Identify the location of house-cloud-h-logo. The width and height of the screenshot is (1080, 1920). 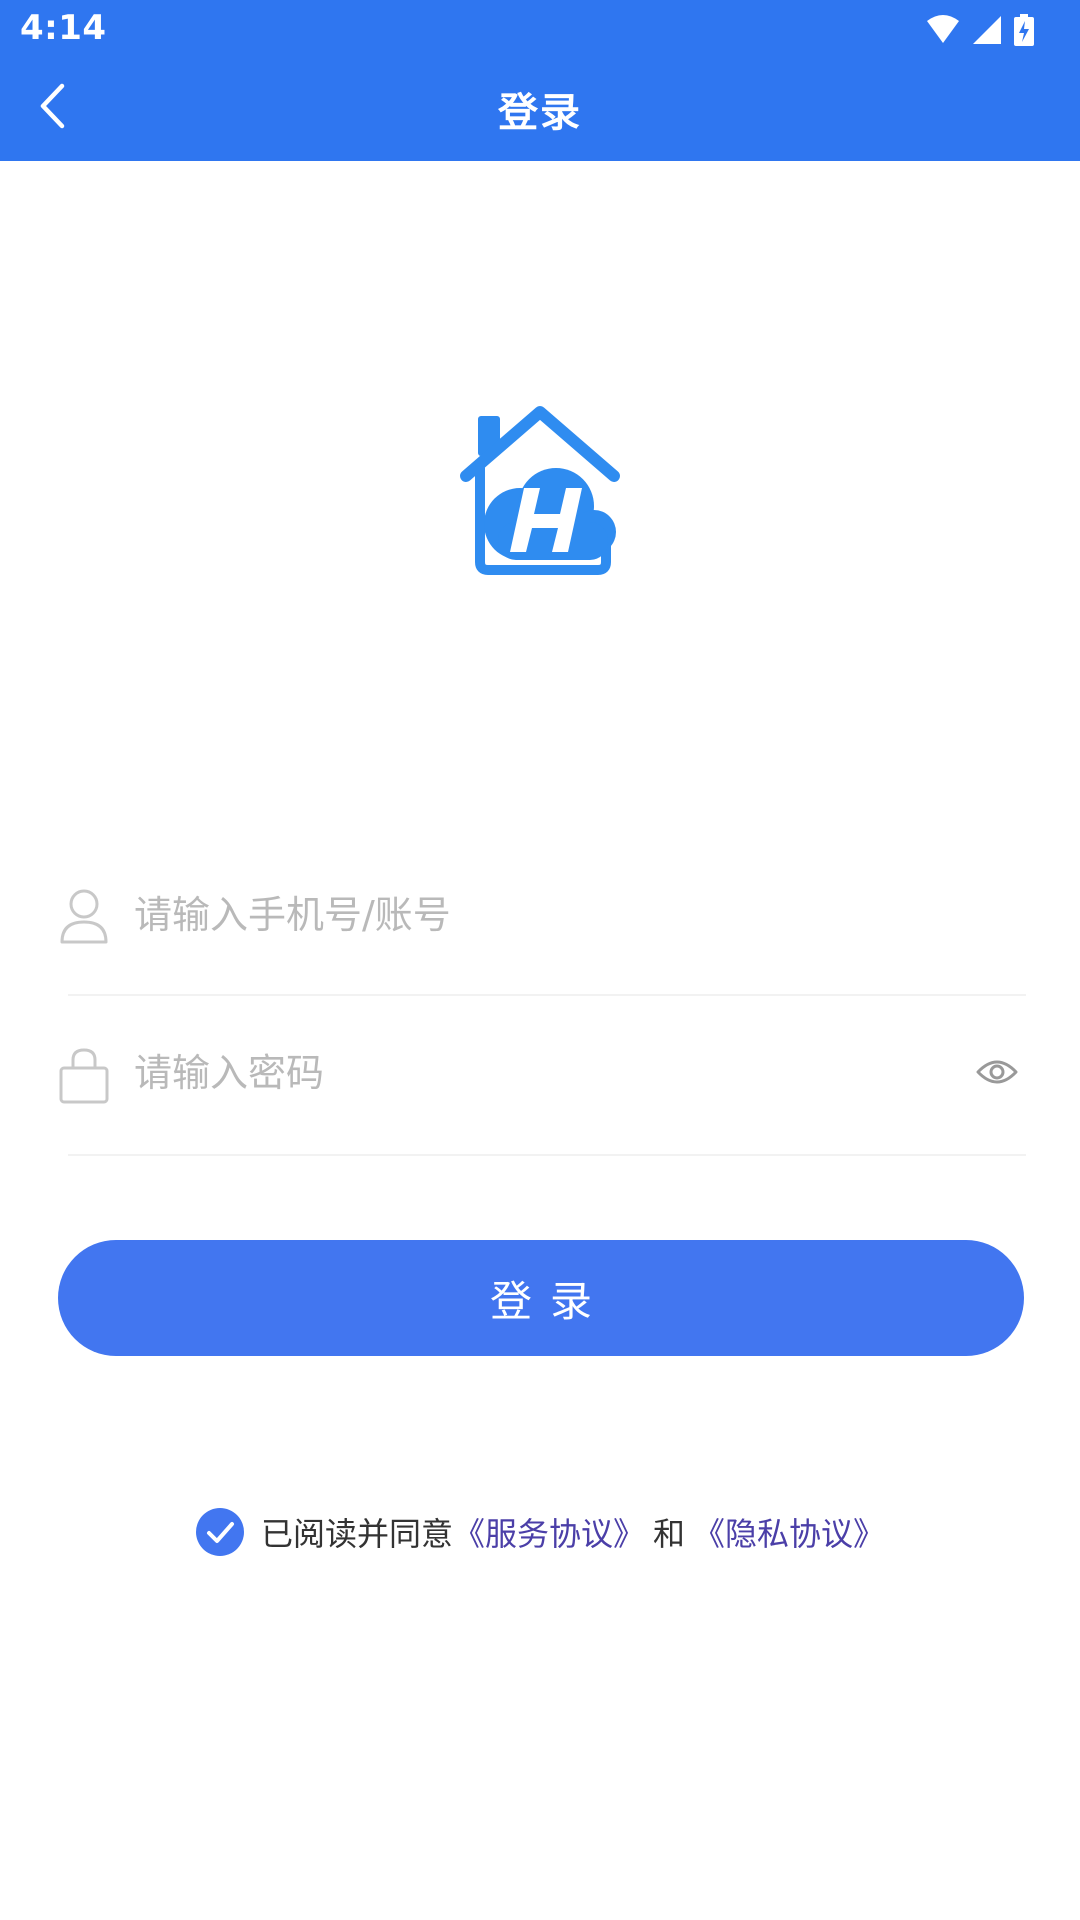
(540, 490).